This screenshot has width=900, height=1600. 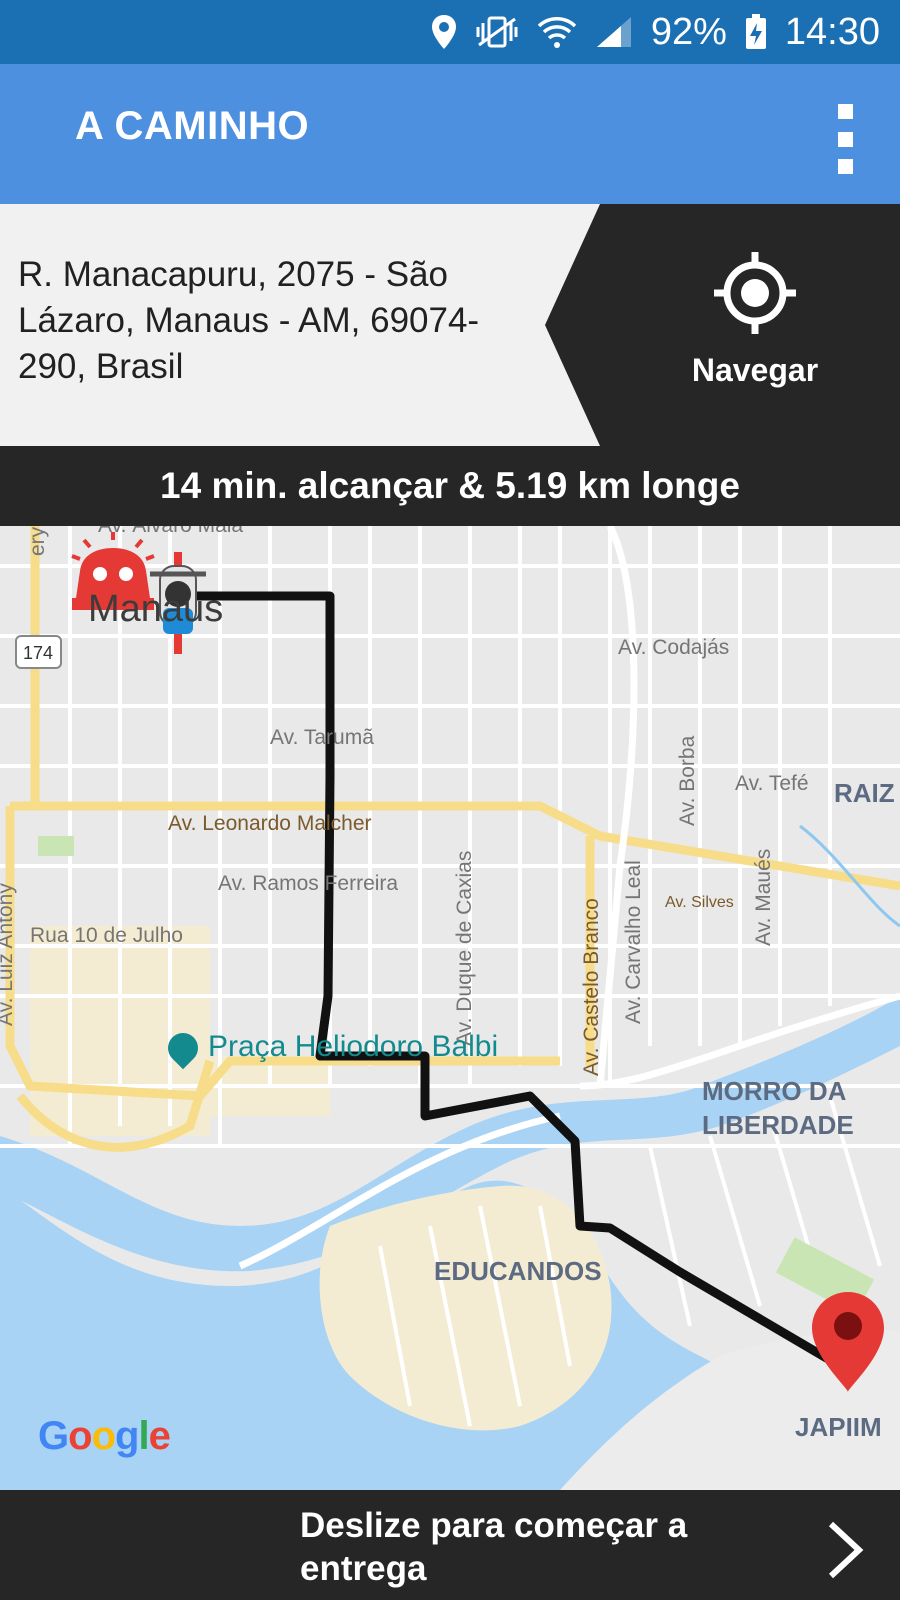 I want to click on street-label: Av. Luiz Antony, so click(x=8, y=954).